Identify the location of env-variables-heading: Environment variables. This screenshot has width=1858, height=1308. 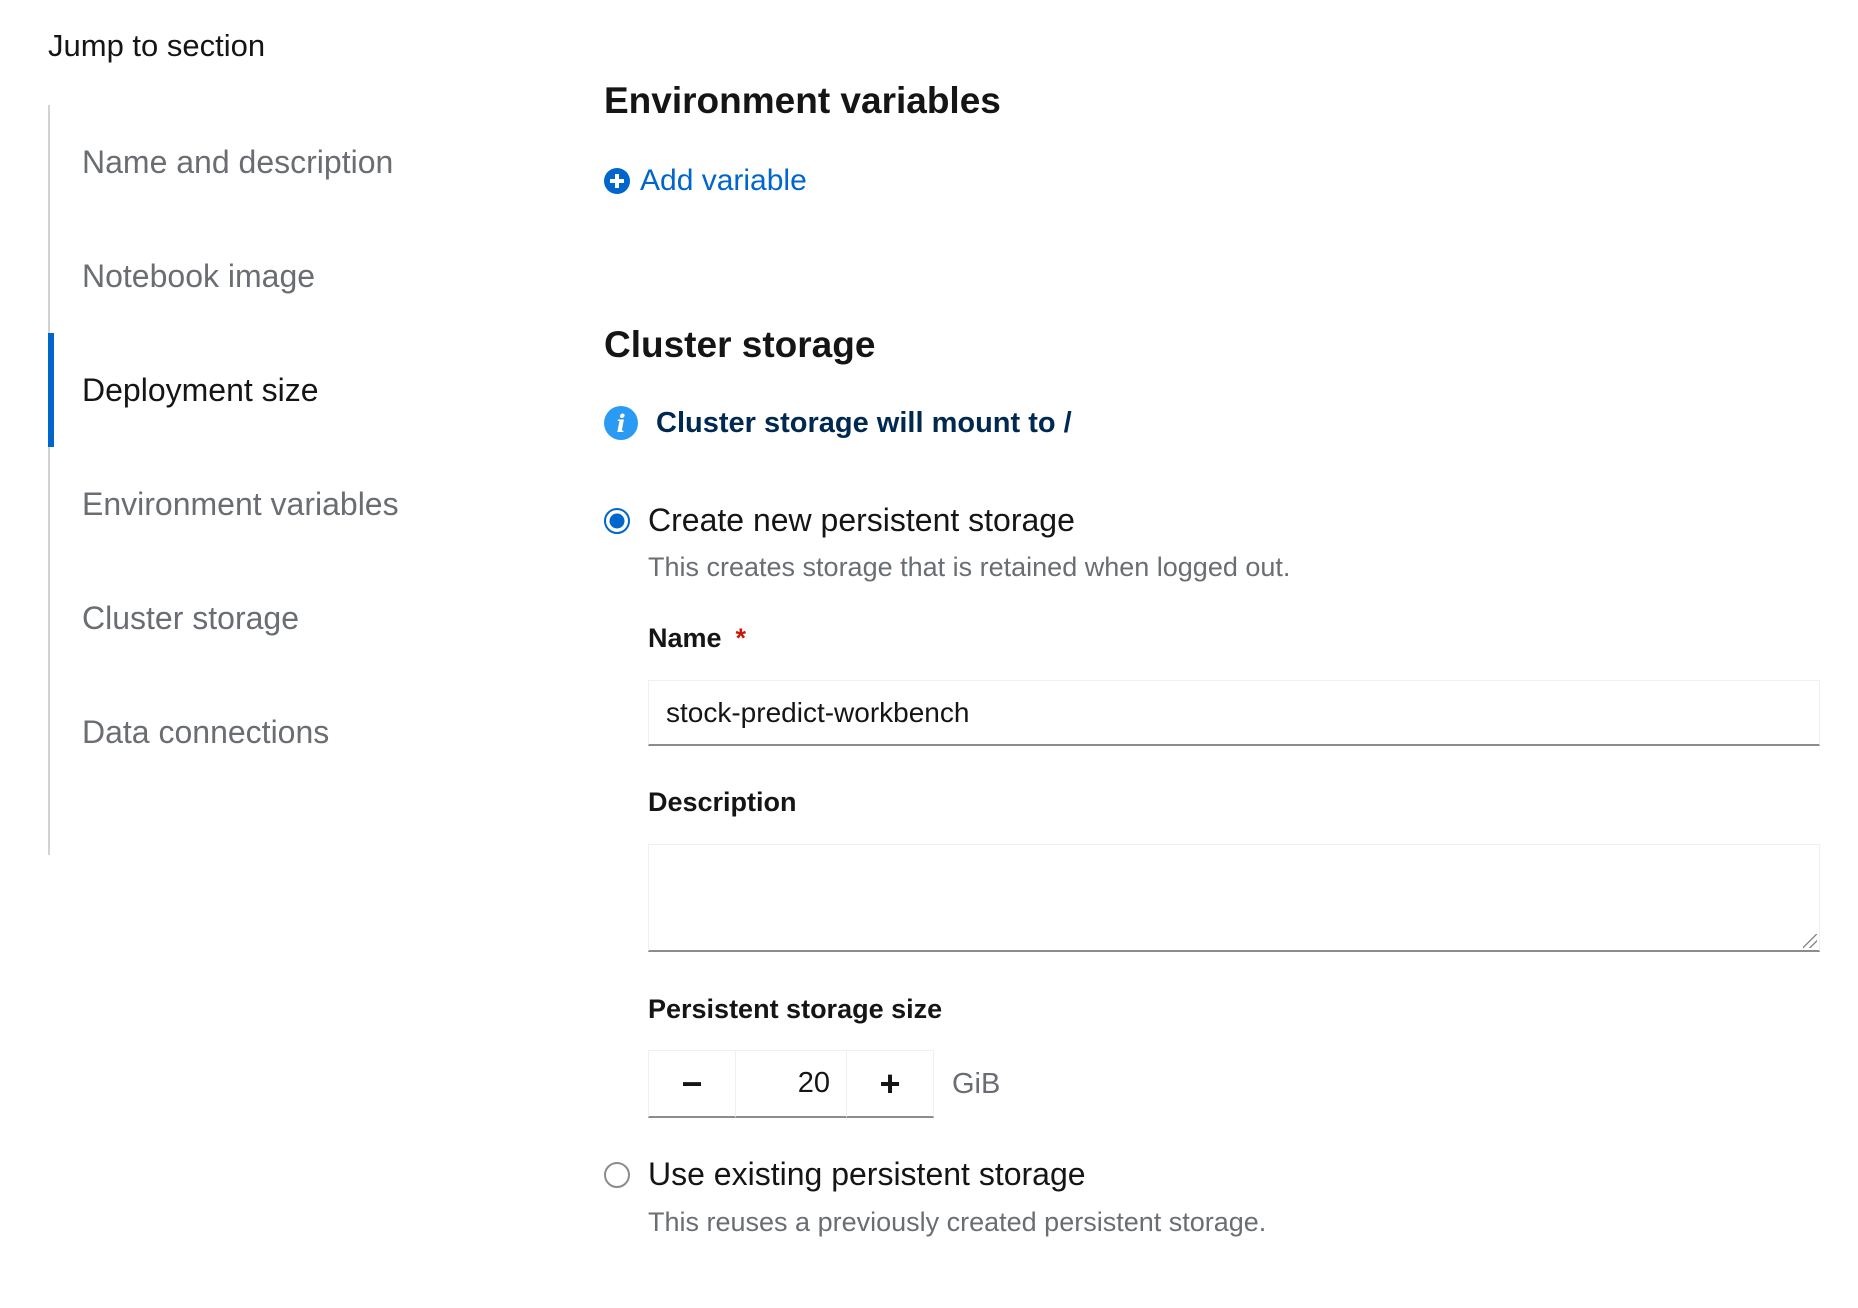
(802, 100).